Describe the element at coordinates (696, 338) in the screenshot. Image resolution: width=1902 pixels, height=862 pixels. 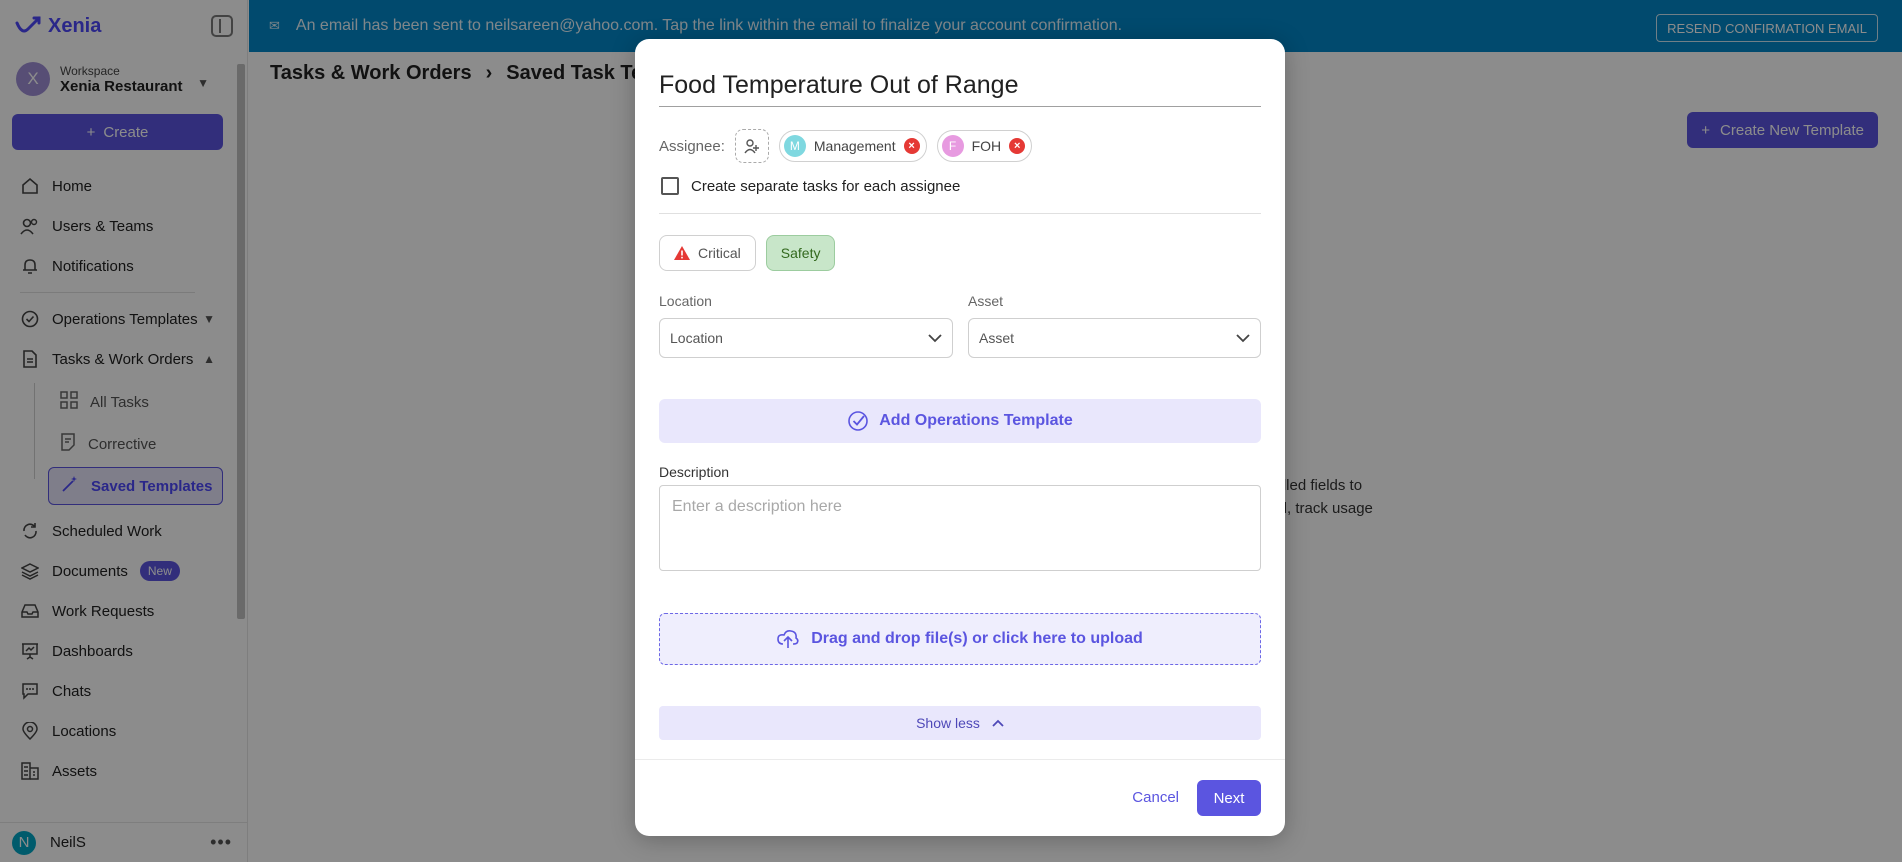
I see `location-value: Location` at that location.